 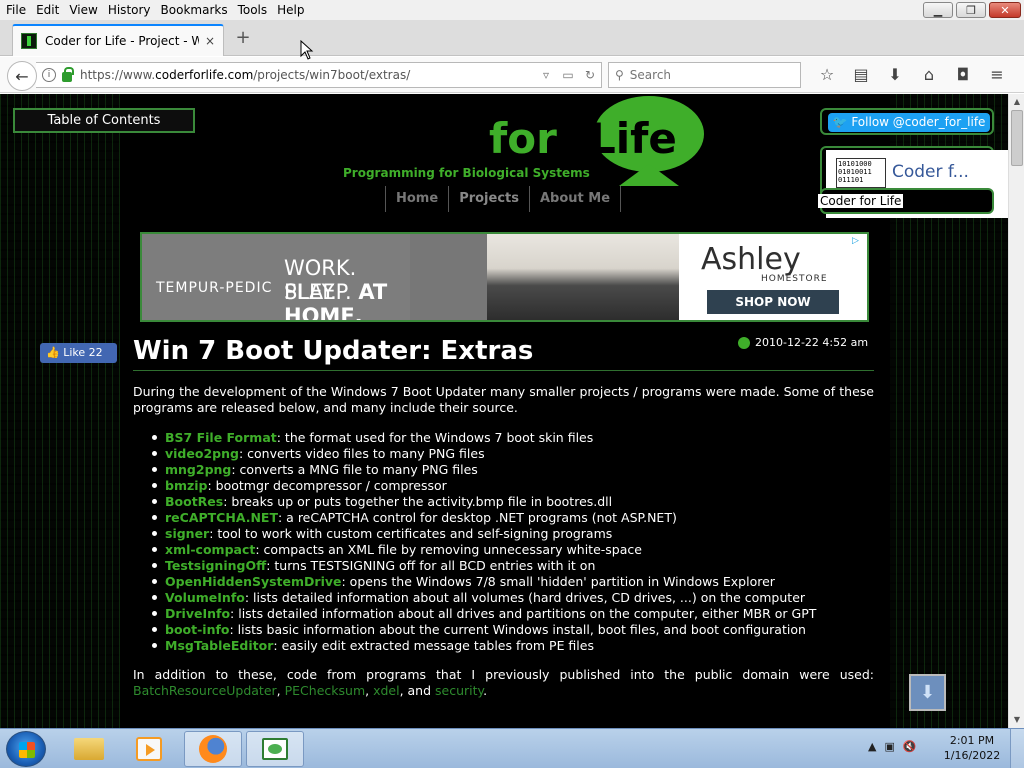 I want to click on menu-edit: Edit, so click(x=47, y=10).